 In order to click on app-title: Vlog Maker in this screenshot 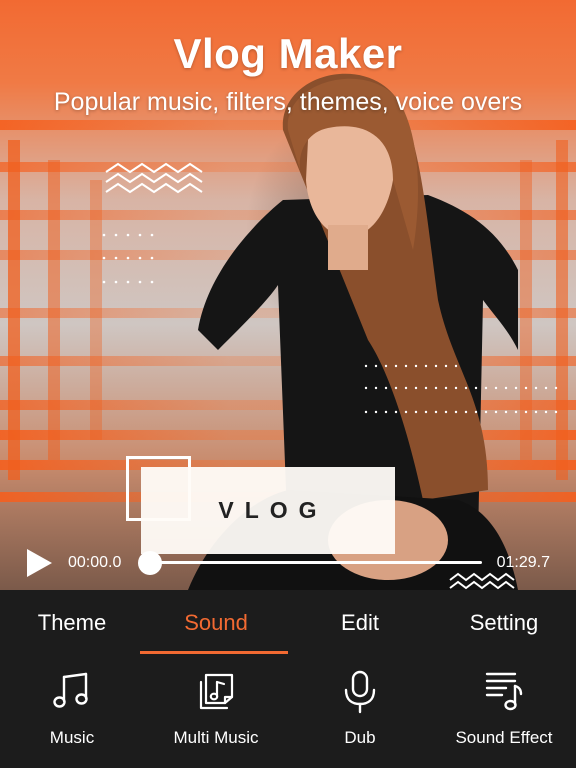, I will do `click(288, 53)`.